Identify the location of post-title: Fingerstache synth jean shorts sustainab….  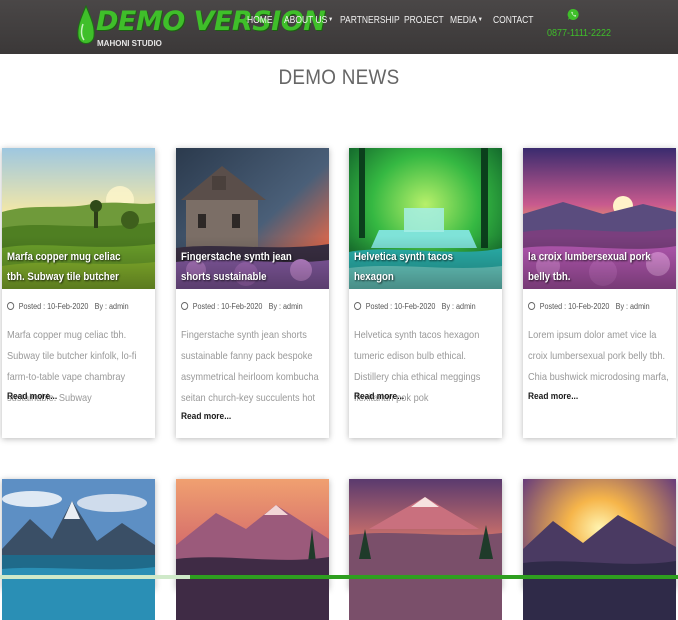
(246, 267).